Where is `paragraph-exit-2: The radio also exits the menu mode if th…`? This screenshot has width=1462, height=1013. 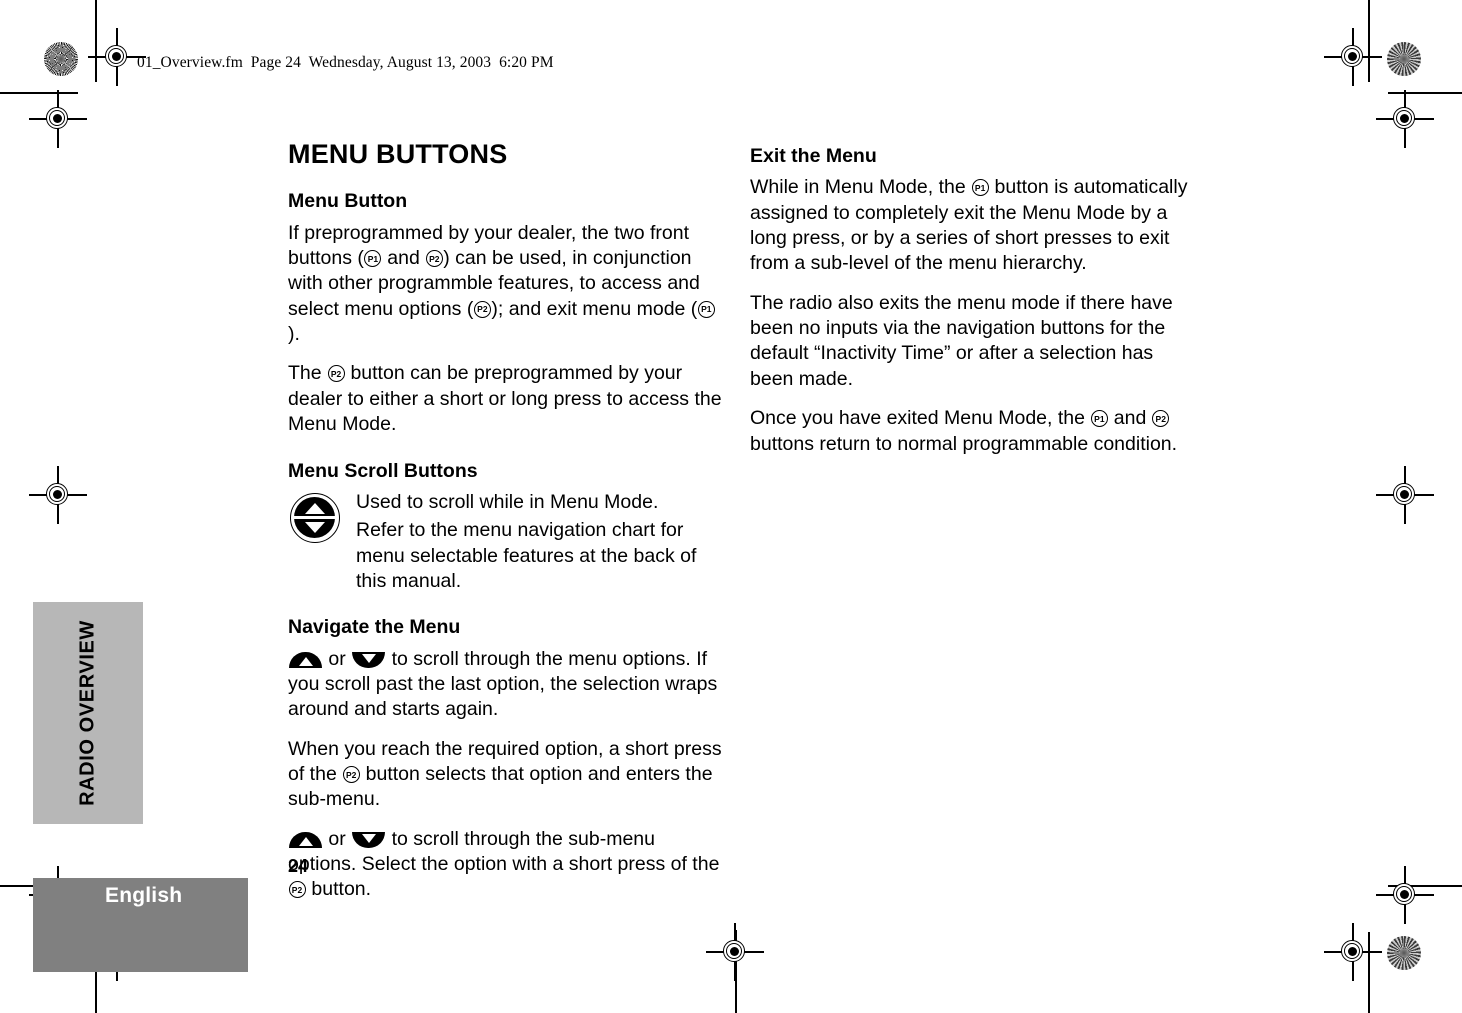 paragraph-exit-2: The radio also exits the menu mode if th… is located at coordinates (961, 340).